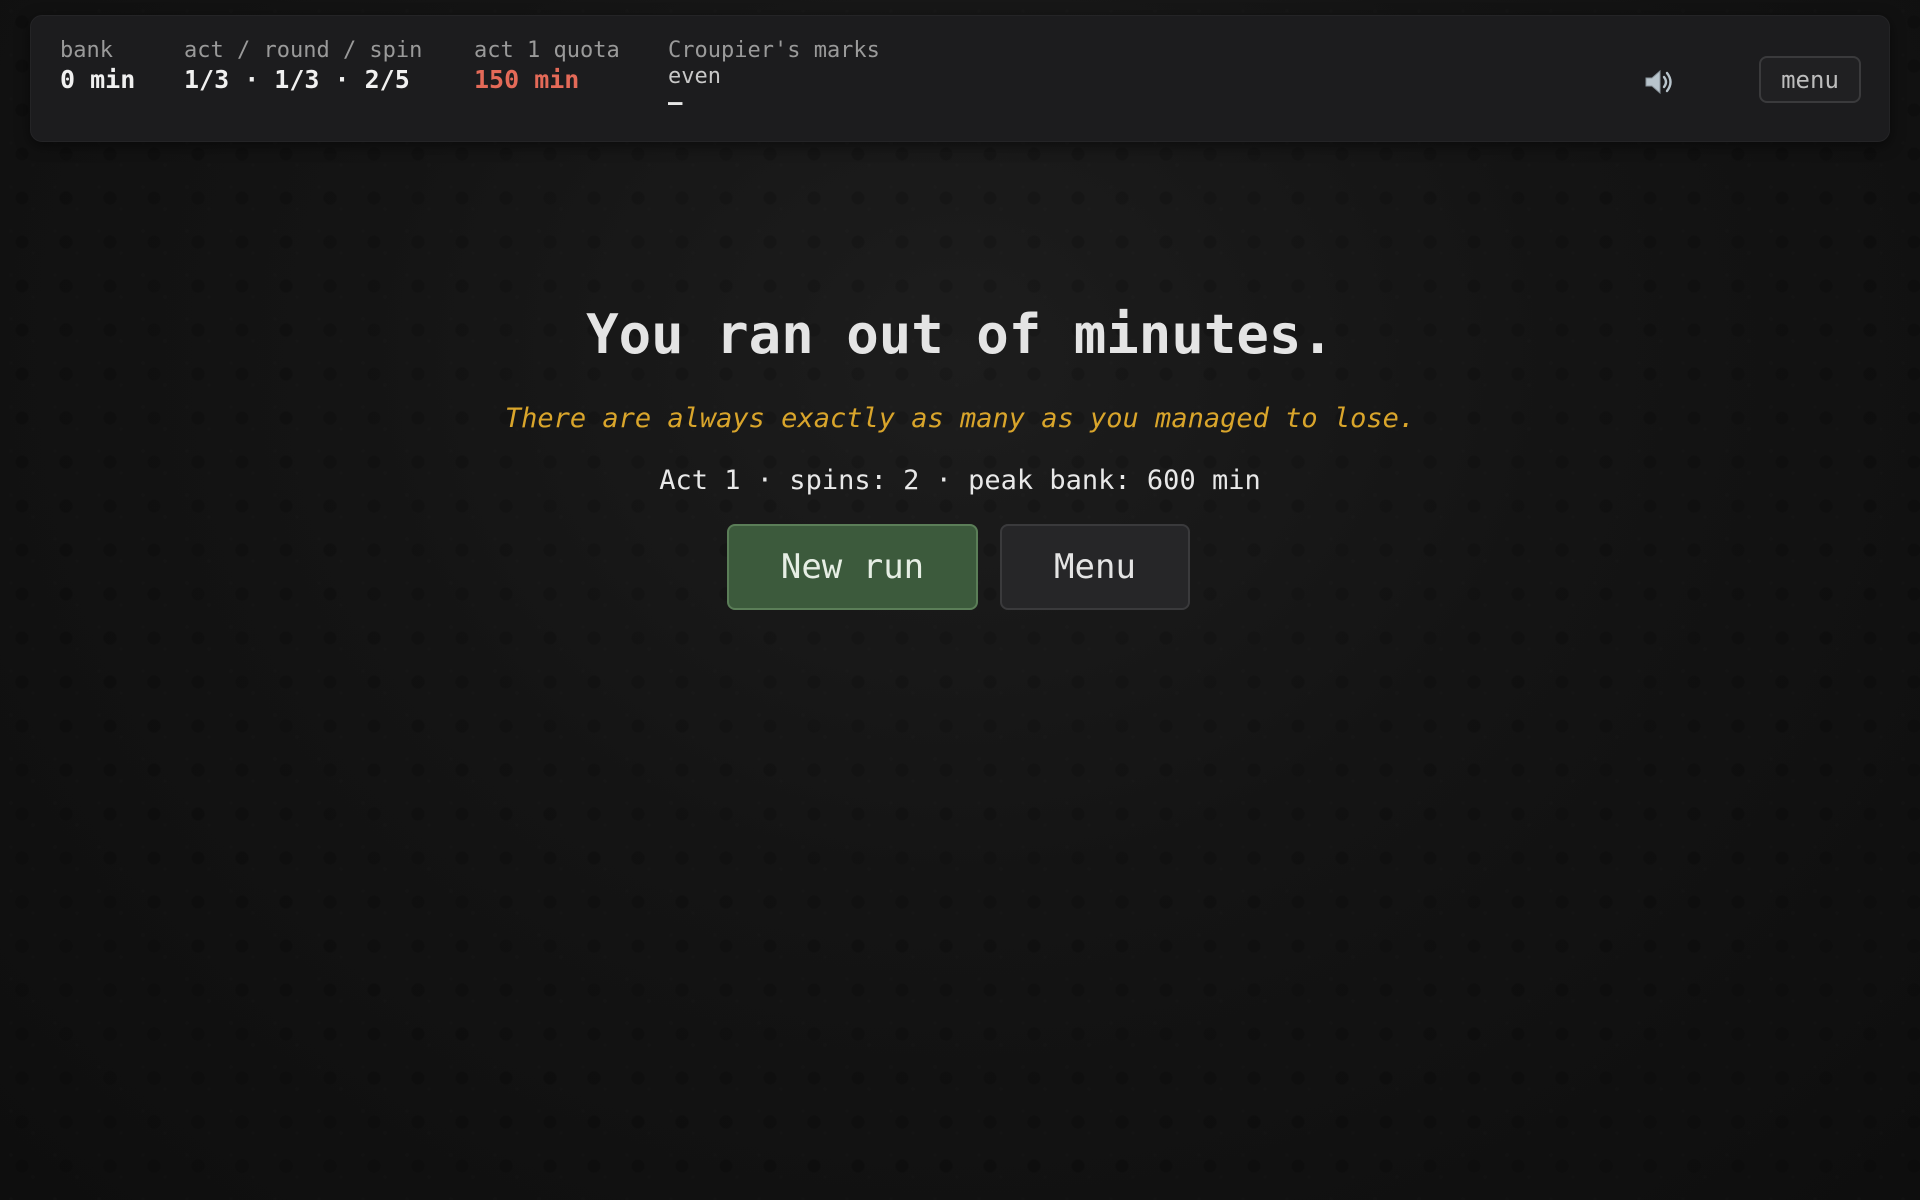 This screenshot has height=1200, width=1920. Describe the element at coordinates (960, 334) in the screenshot. I see `game-over-title: You ran out of minutes.` at that location.